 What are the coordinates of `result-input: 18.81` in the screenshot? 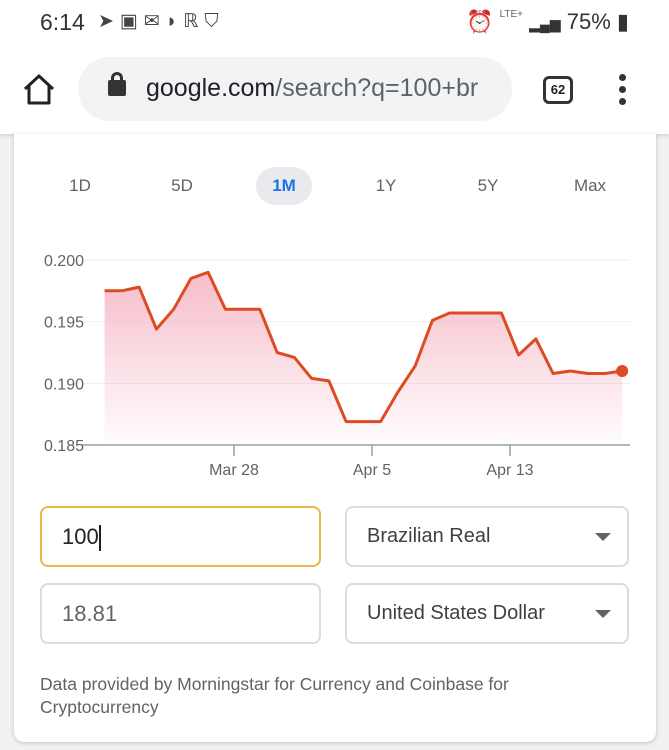 It's located at (180, 613).